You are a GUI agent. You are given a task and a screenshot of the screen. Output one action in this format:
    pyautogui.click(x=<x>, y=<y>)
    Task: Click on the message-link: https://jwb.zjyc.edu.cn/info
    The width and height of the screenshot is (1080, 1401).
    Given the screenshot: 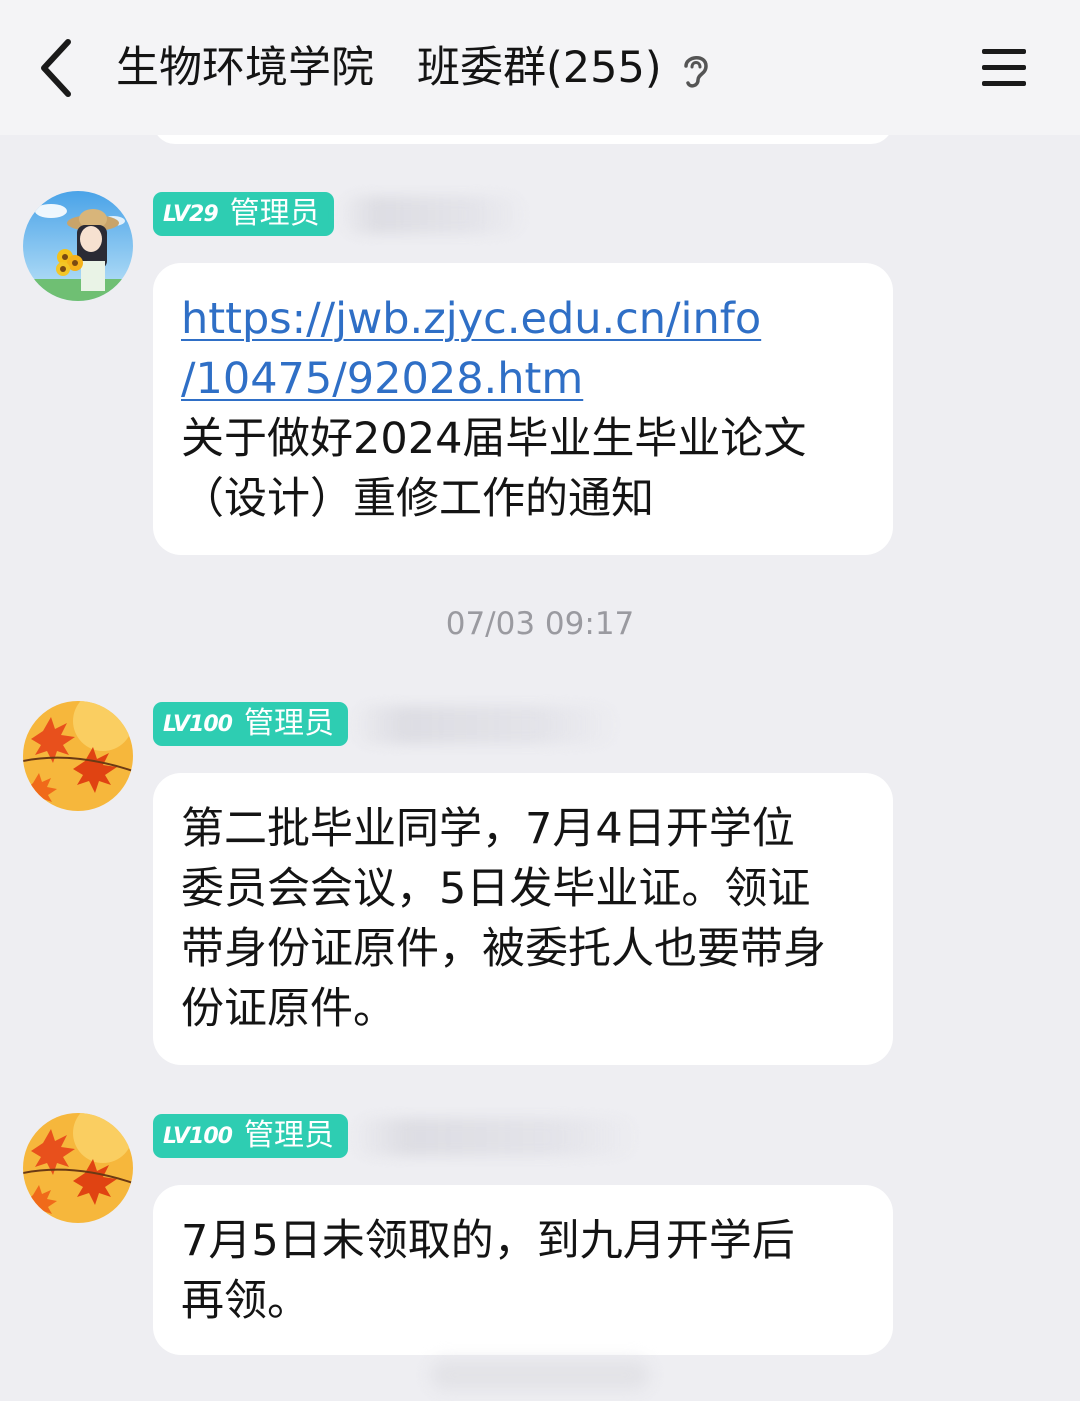 What is the action you would take?
    pyautogui.click(x=523, y=319)
    